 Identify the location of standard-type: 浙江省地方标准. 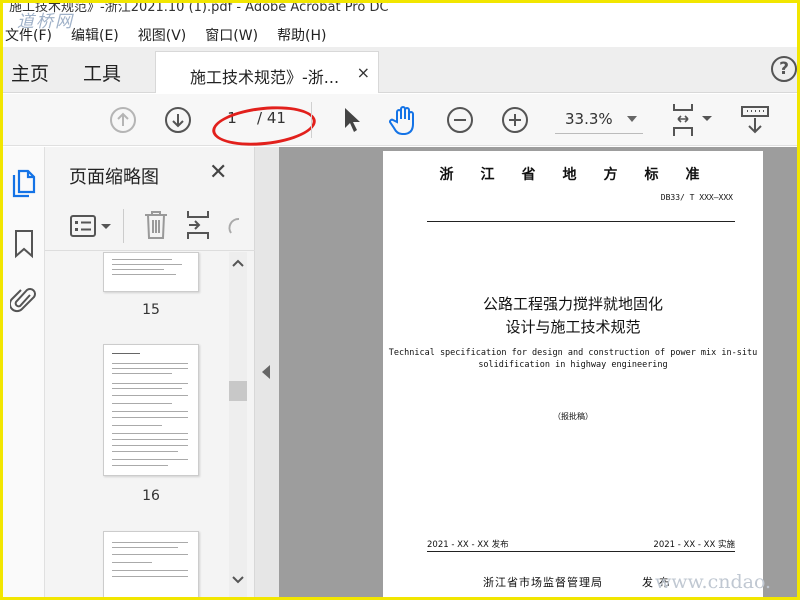
(583, 175).